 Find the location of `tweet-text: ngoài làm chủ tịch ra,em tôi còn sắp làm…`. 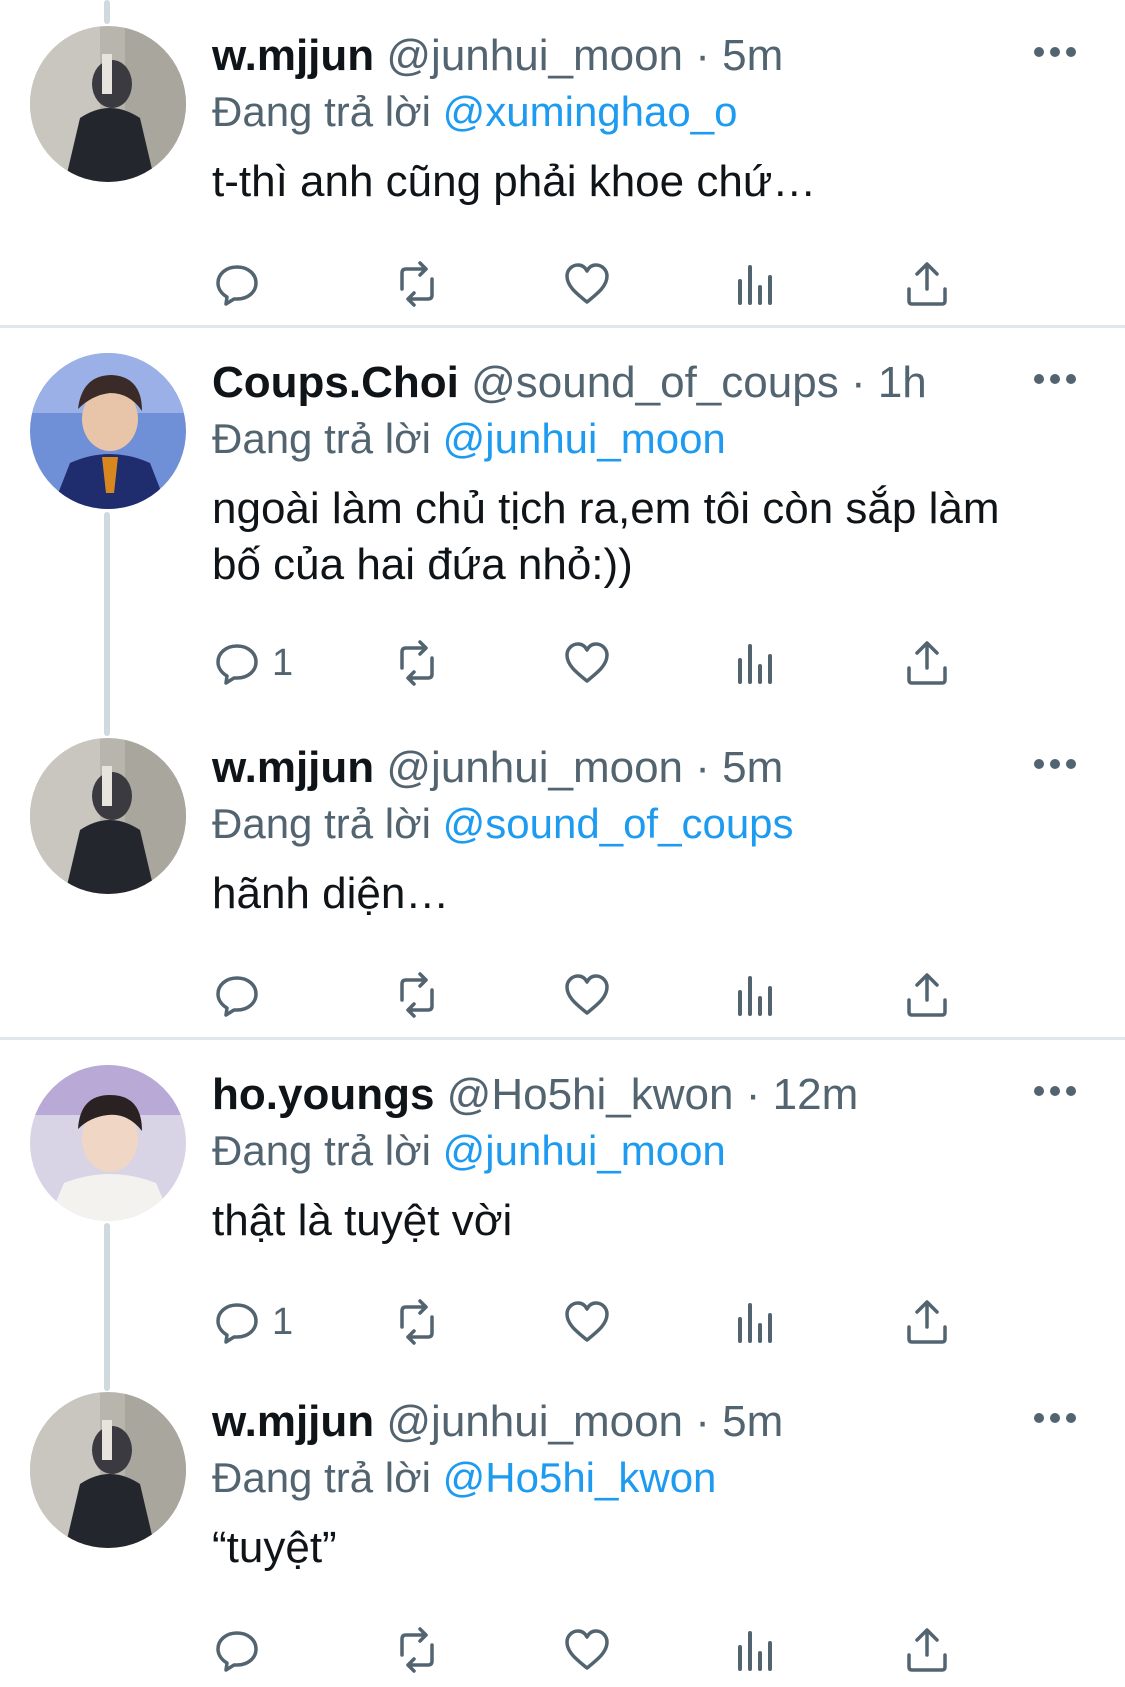

tweet-text: ngoài làm chủ tịch ra,em tôi còn sắp làm… is located at coordinates (606, 536).